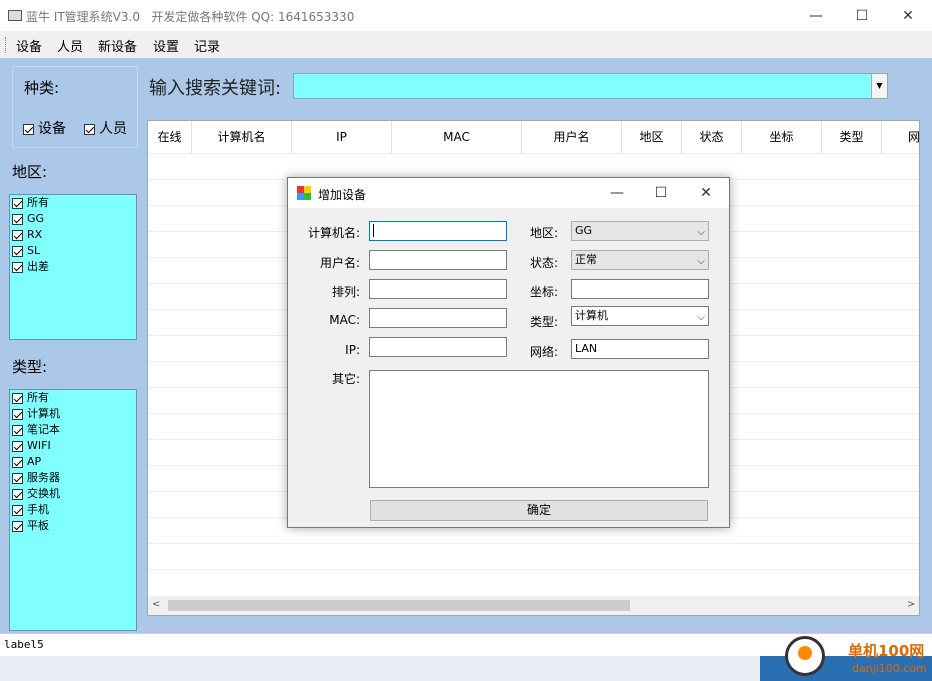 The width and height of the screenshot is (932, 681). Describe the element at coordinates (438, 318) in the screenshot. I see `mac-field` at that location.